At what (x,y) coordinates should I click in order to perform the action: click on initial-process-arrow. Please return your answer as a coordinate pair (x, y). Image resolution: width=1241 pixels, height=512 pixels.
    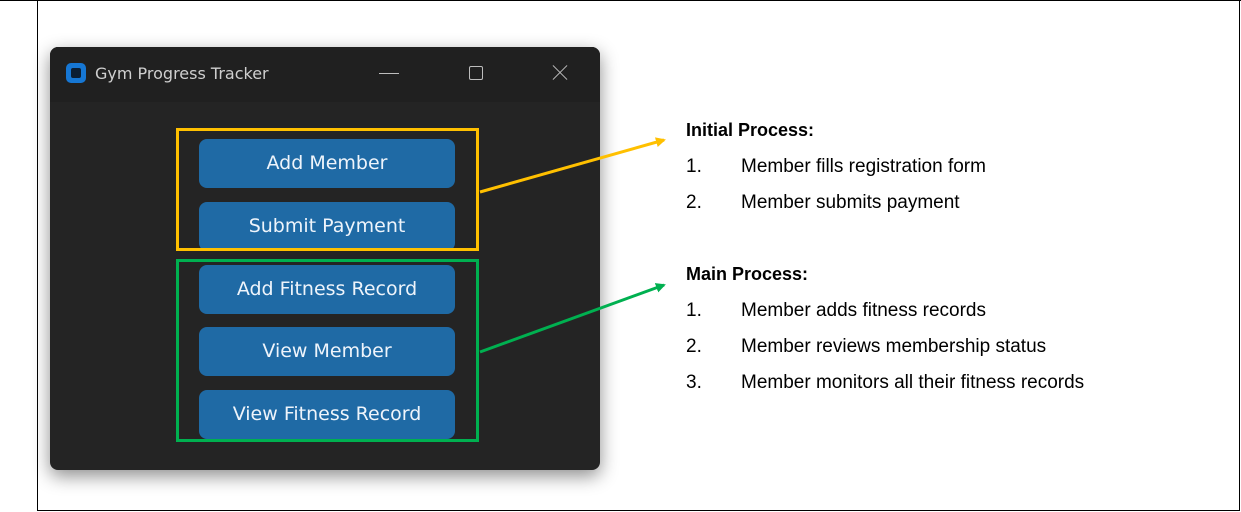
    Looking at the image, I should click on (572, 165).